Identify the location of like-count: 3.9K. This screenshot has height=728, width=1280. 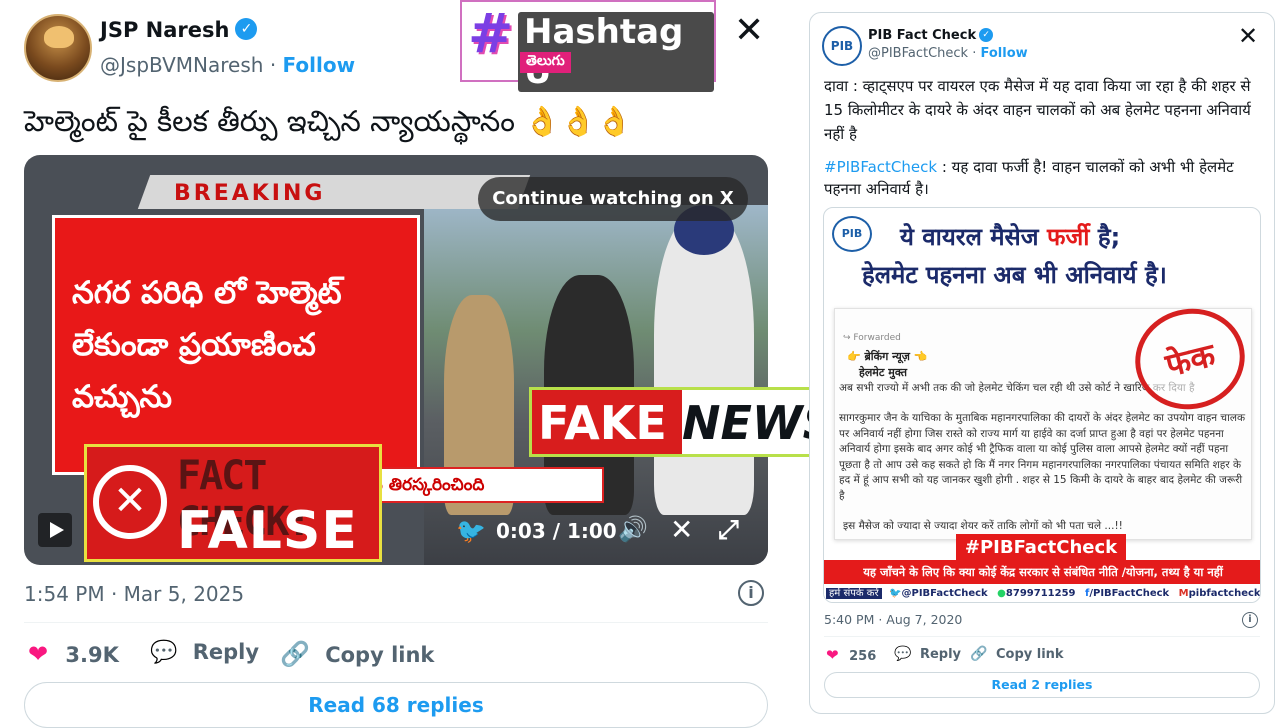
(92, 655).